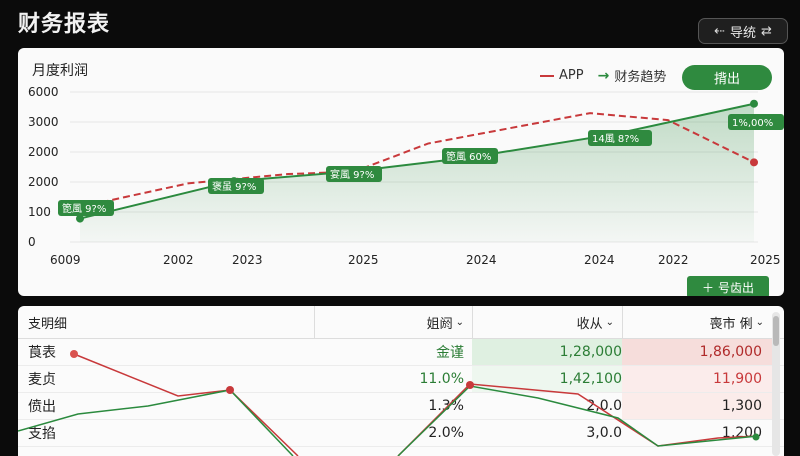 This screenshot has height=456, width=800. What do you see at coordinates (42, 380) in the screenshot?
I see `row-name: 麦贞` at bounding box center [42, 380].